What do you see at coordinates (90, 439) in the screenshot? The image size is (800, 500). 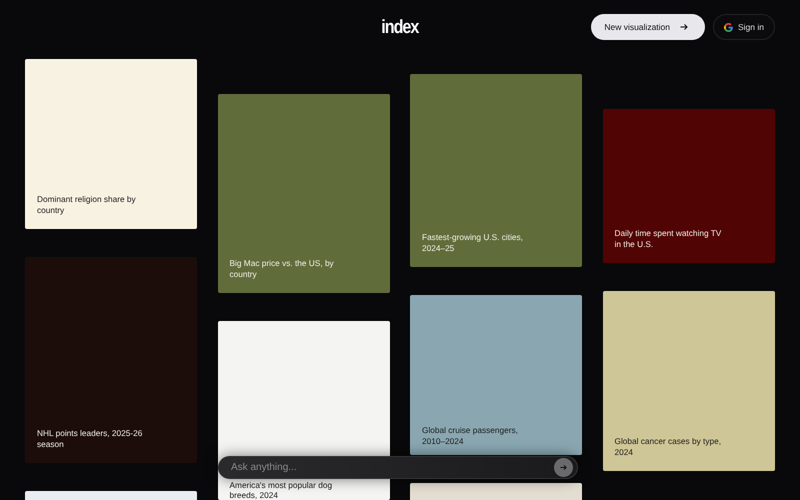 I see `card-title: NHL points leaders, 2025-26 season` at bounding box center [90, 439].